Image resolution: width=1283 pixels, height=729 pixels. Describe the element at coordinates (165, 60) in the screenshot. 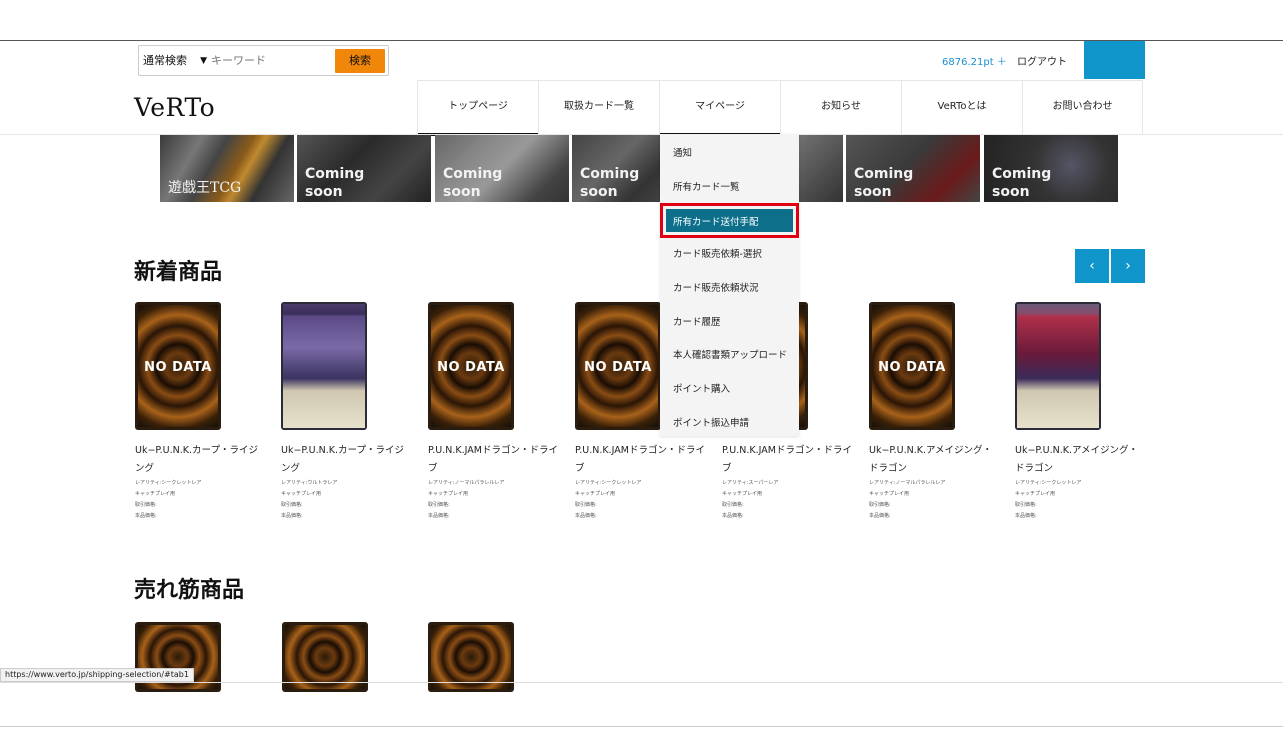

I see `search-mode-label: 通常検索` at that location.